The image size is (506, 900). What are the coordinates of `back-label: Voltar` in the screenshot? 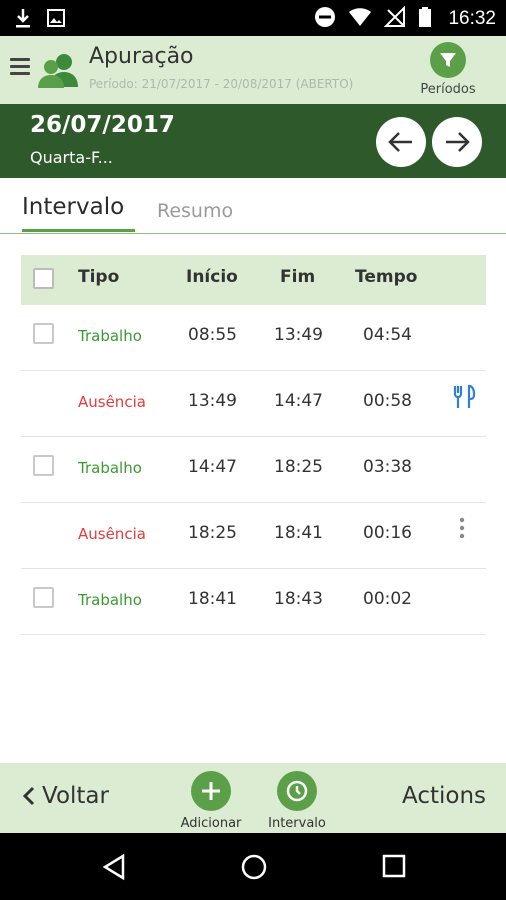 It's located at (75, 796).